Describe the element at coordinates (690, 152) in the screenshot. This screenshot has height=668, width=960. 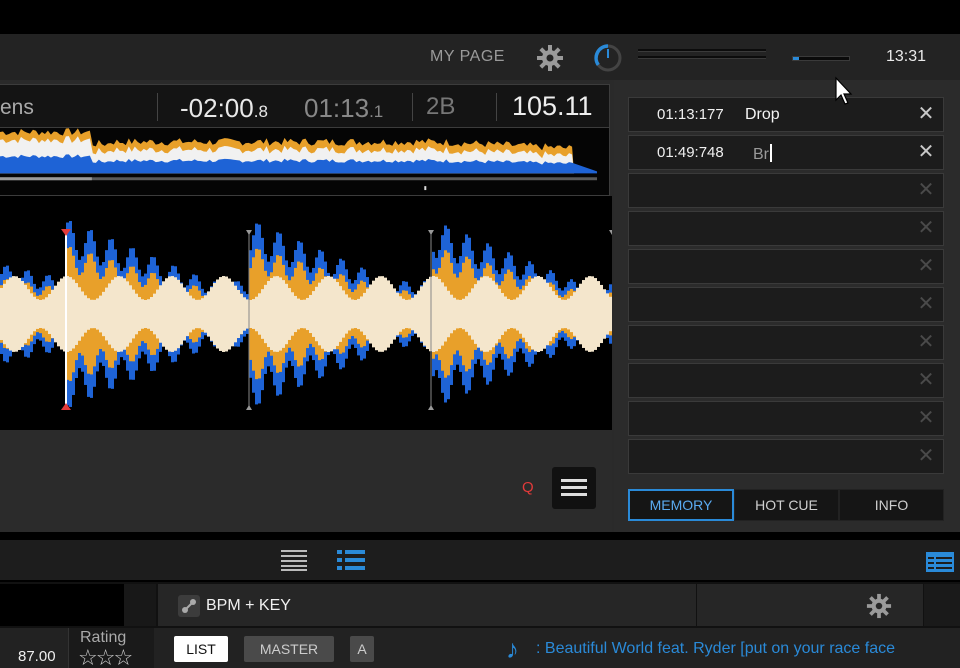
I see `cue-time: 01:49:748` at that location.